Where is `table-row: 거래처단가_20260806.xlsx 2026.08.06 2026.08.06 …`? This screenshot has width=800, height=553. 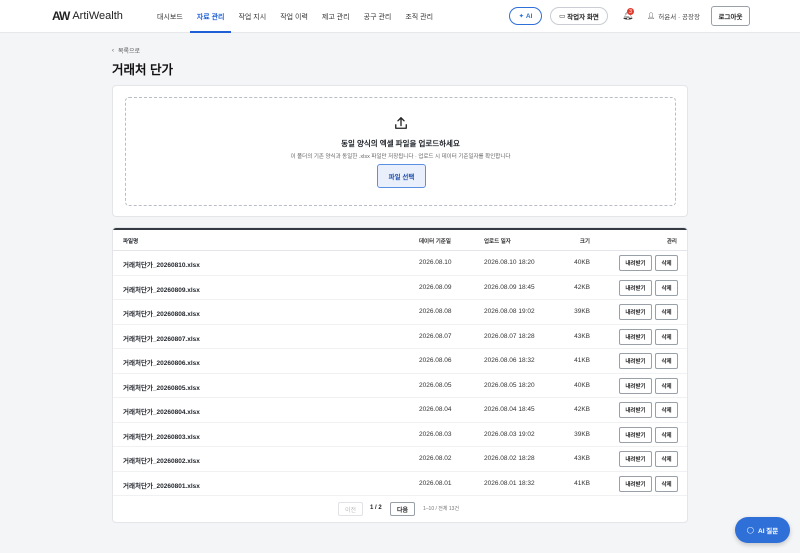 table-row: 거래처단가_20260806.xlsx 2026.08.06 2026.08.06 … is located at coordinates (400, 361).